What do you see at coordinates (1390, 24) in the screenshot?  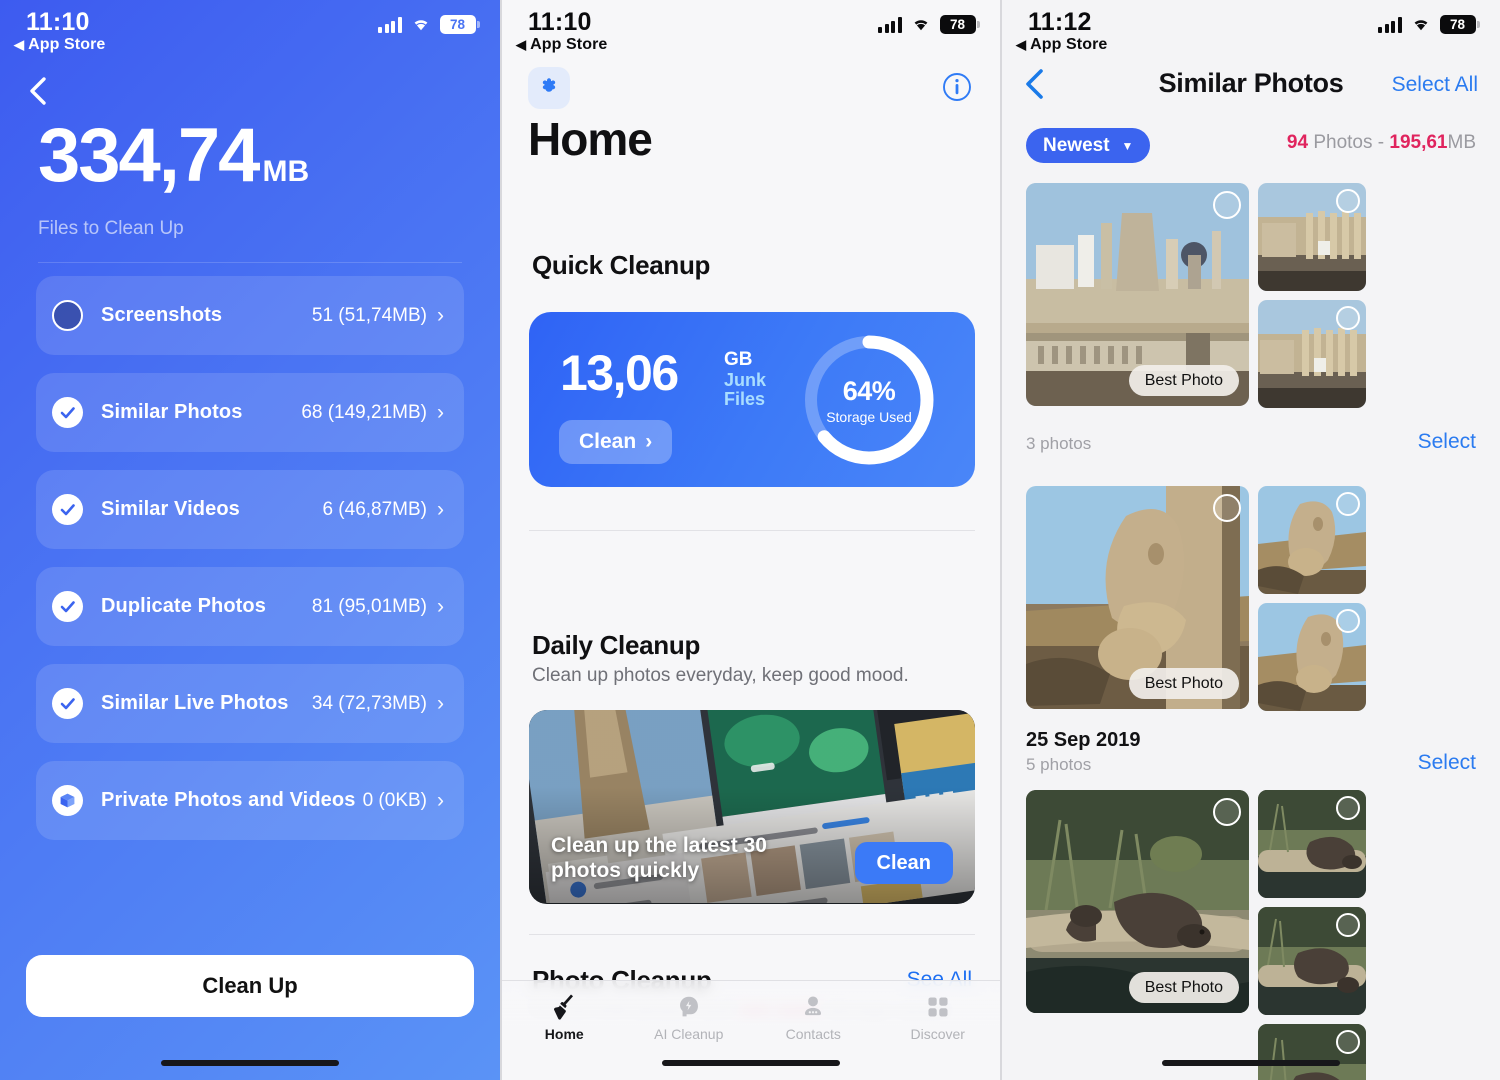 I see `cellular-signal-icon` at bounding box center [1390, 24].